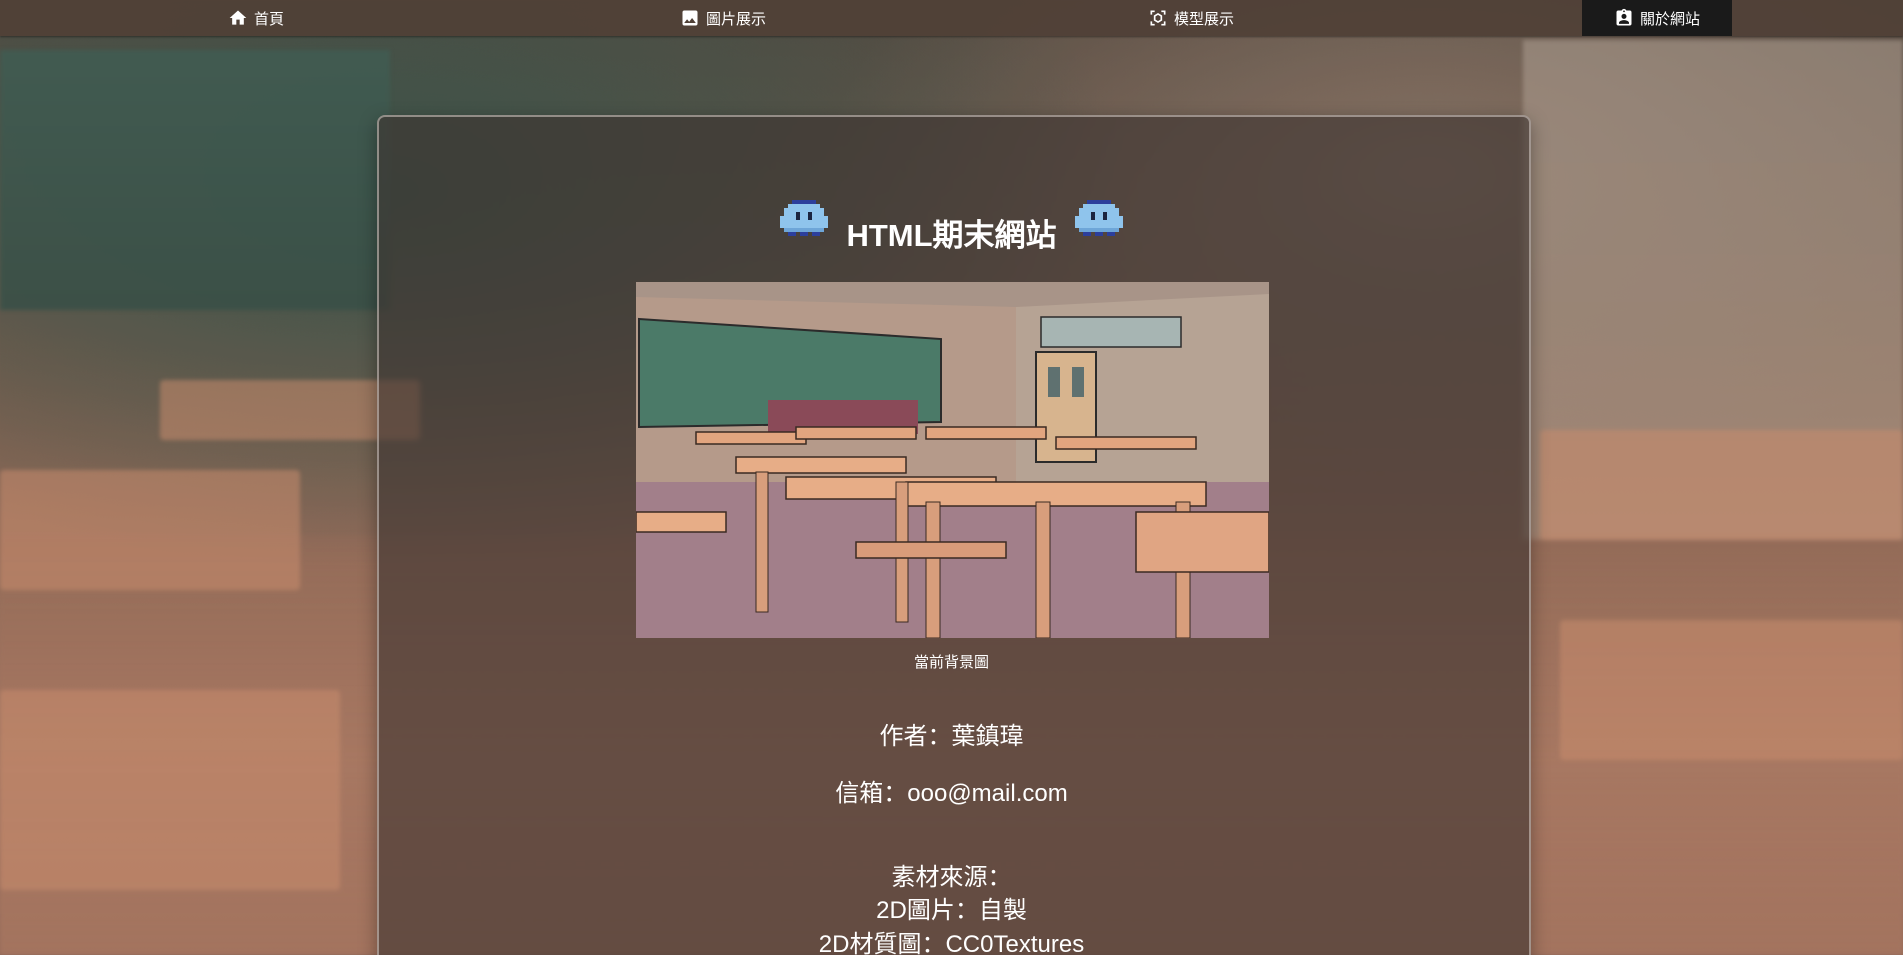 Image resolution: width=1903 pixels, height=955 pixels. Describe the element at coordinates (951, 235) in the screenshot. I see `page-title: HTML期末網站` at that location.